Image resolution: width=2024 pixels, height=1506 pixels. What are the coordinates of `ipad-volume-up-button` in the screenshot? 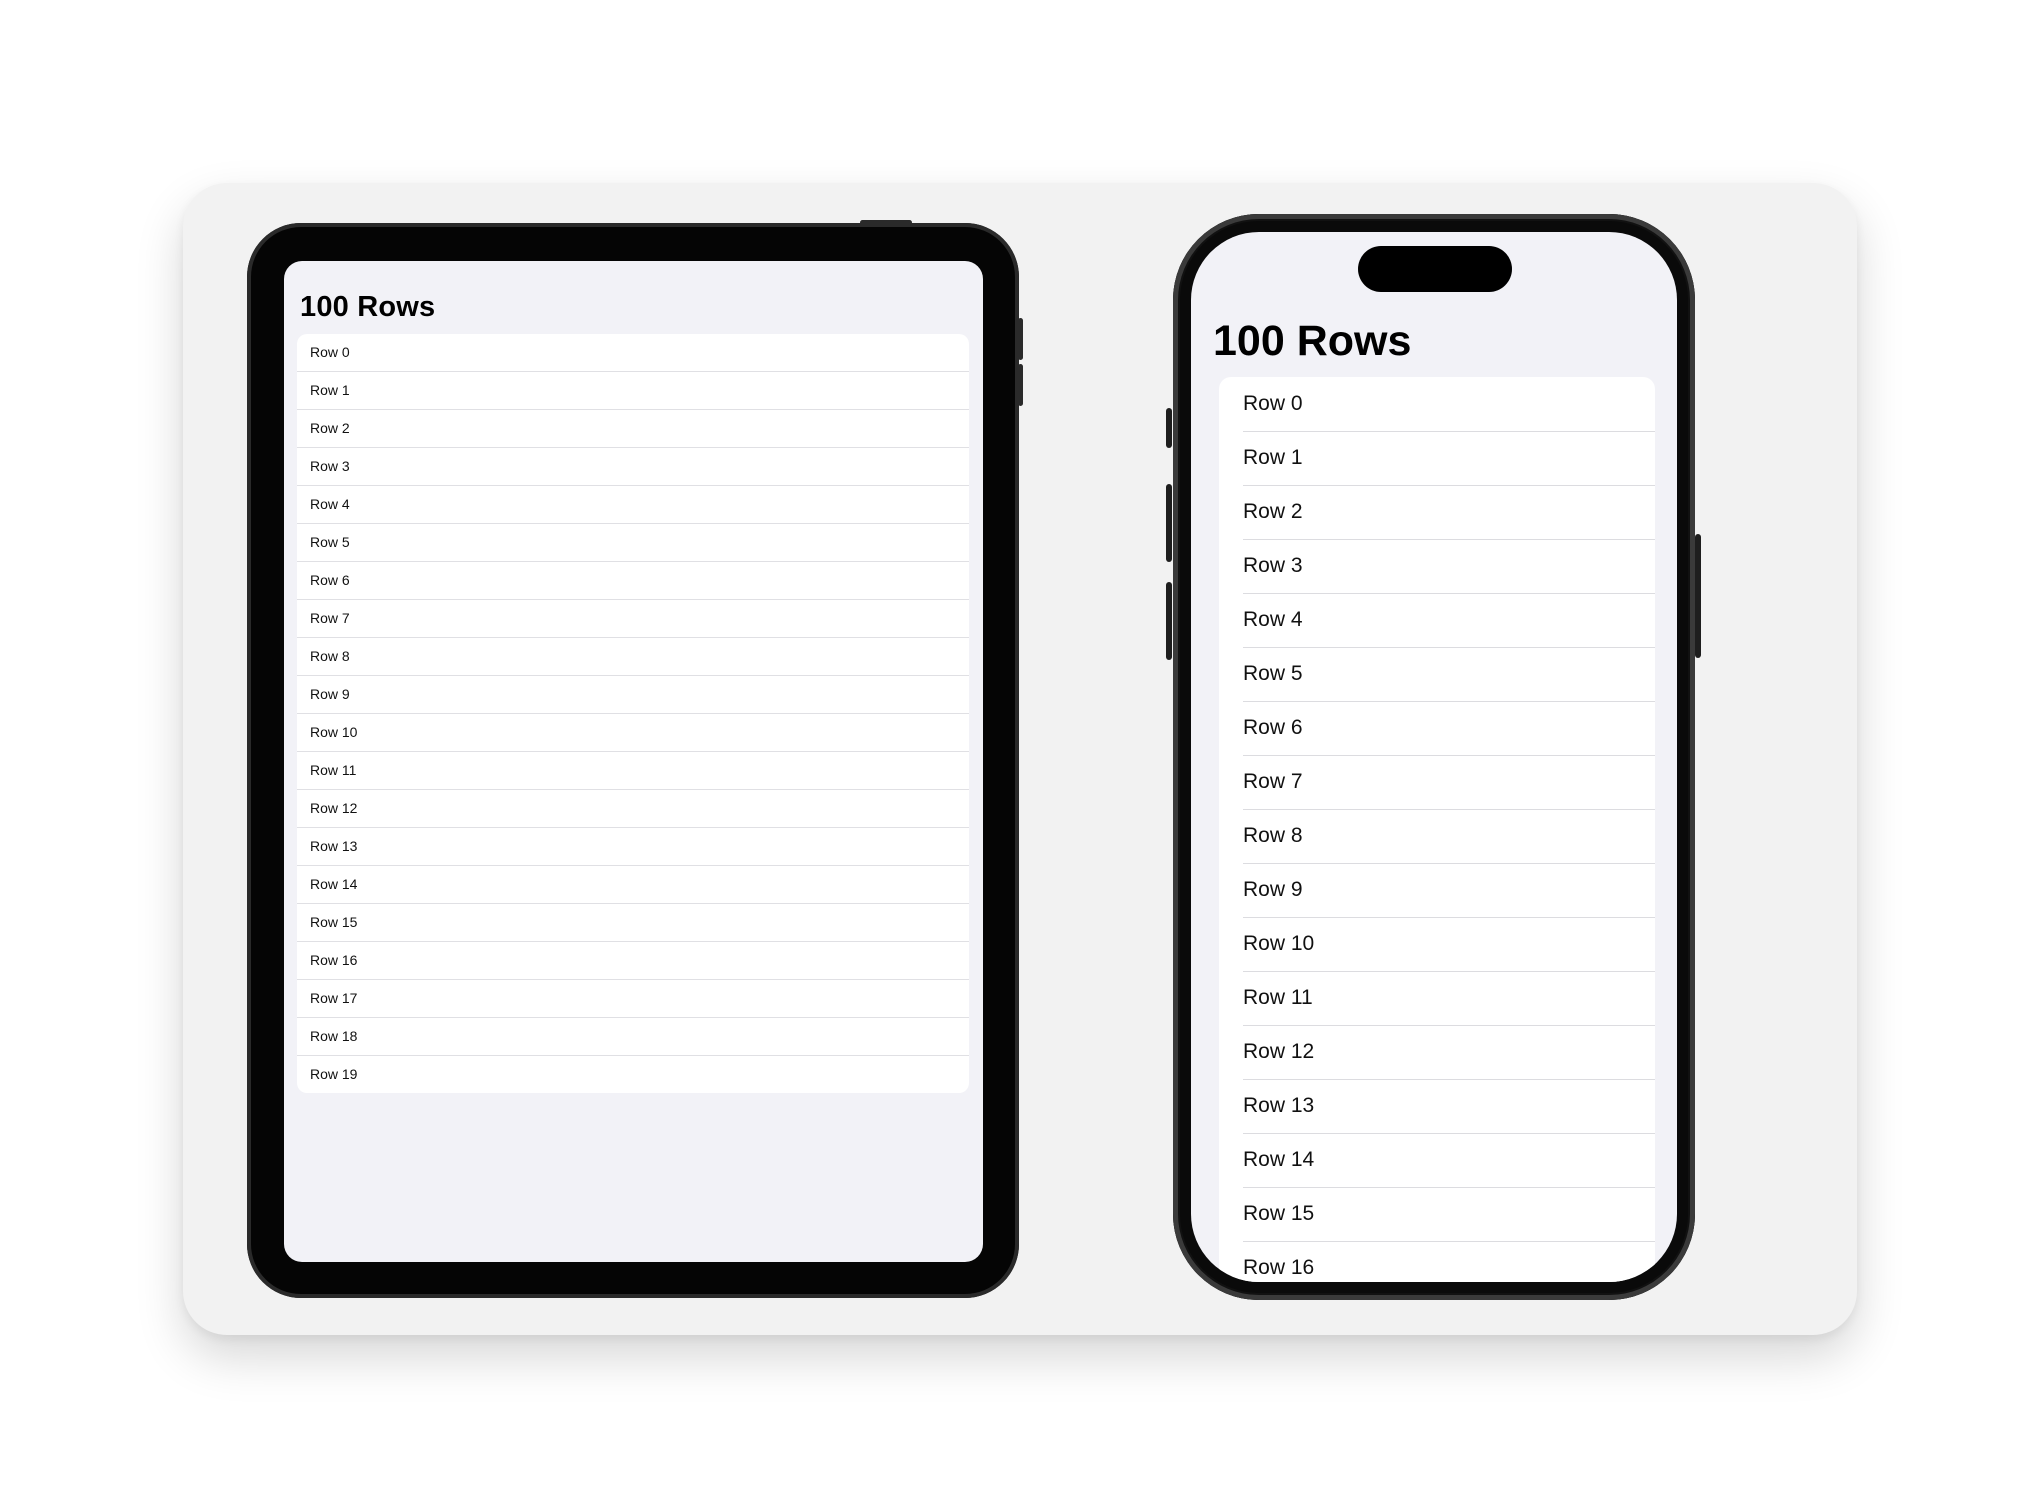 It's located at (1020, 339).